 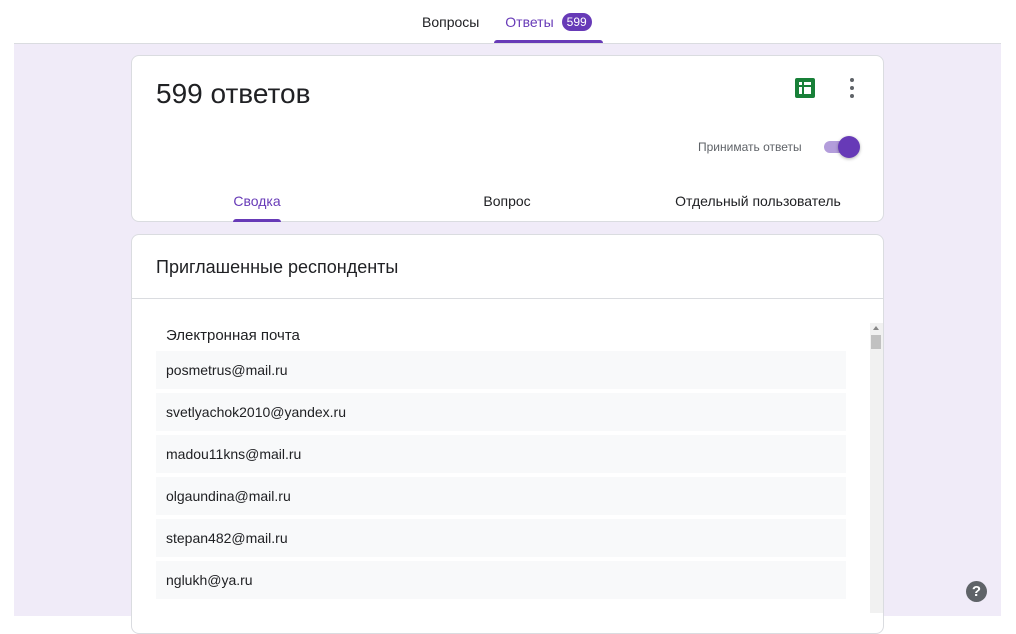 I want to click on email-row: olgaundina@mail.ru, so click(x=501, y=496).